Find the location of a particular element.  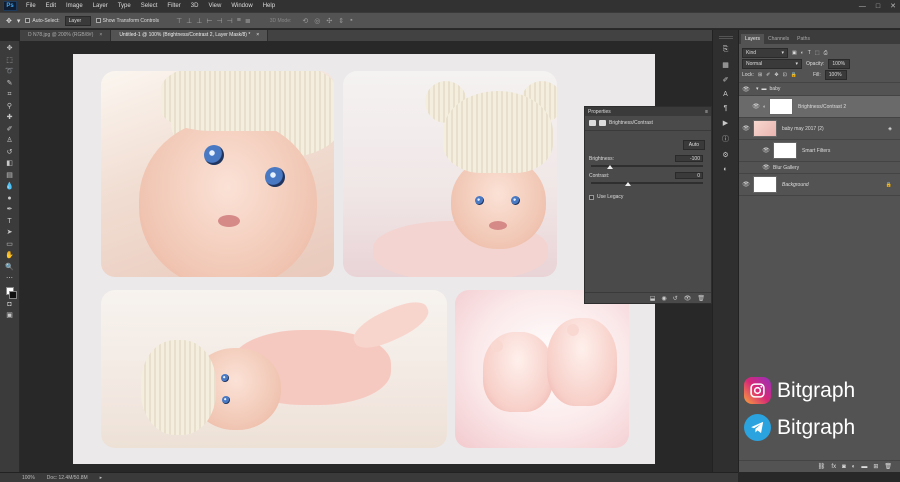

menu-select: Select is located at coordinates (149, 6).